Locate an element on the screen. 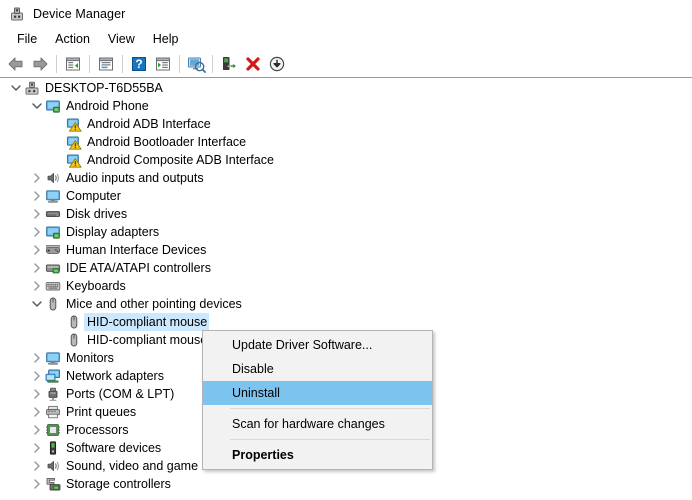  tree-item-label: HID-compliant mouse is located at coordinates (147, 340).